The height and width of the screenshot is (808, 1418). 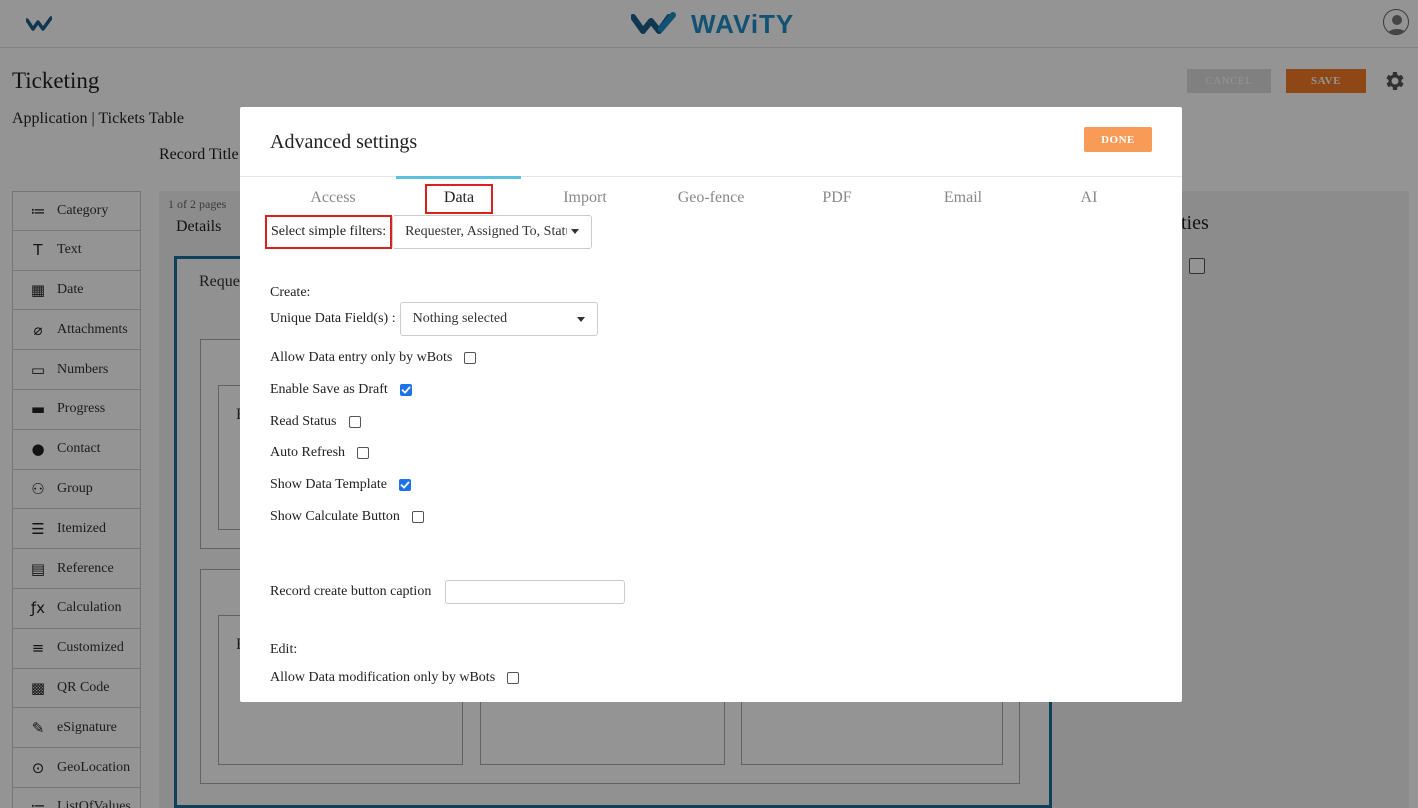 I want to click on tab-label: Email, so click(x=963, y=197).